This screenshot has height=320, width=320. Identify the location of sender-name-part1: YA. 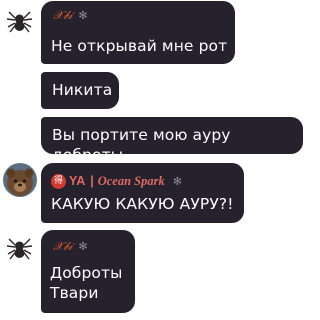
(77, 181).